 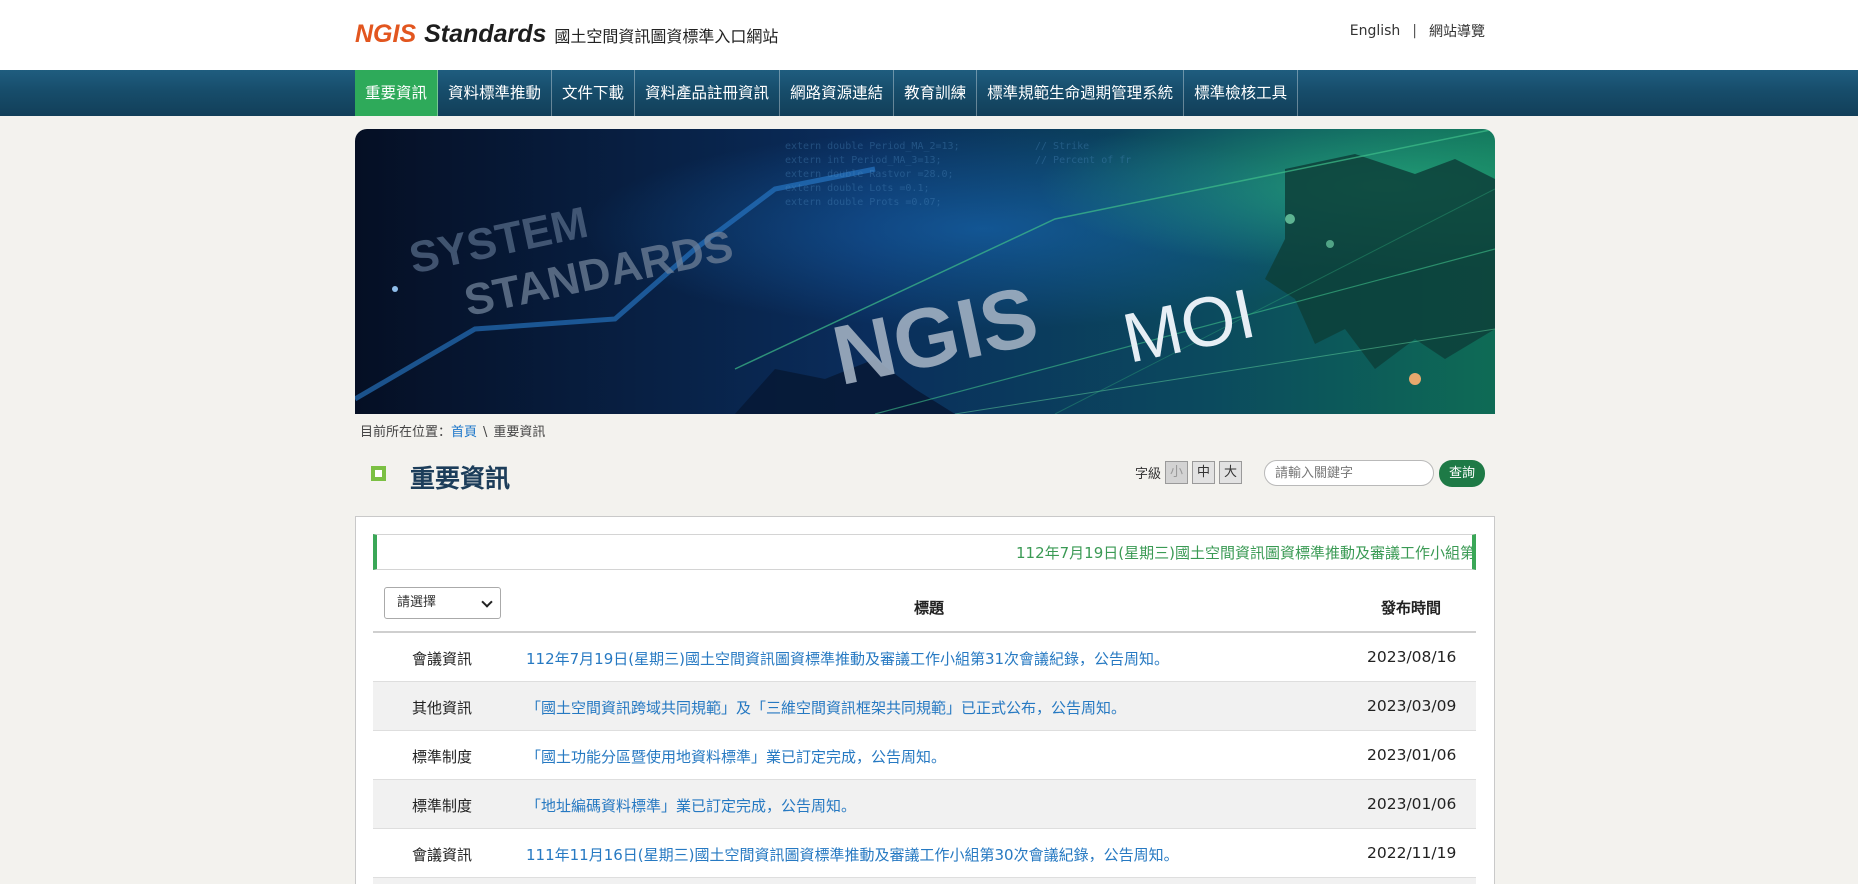 I want to click on title-square-icon, so click(x=378, y=473).